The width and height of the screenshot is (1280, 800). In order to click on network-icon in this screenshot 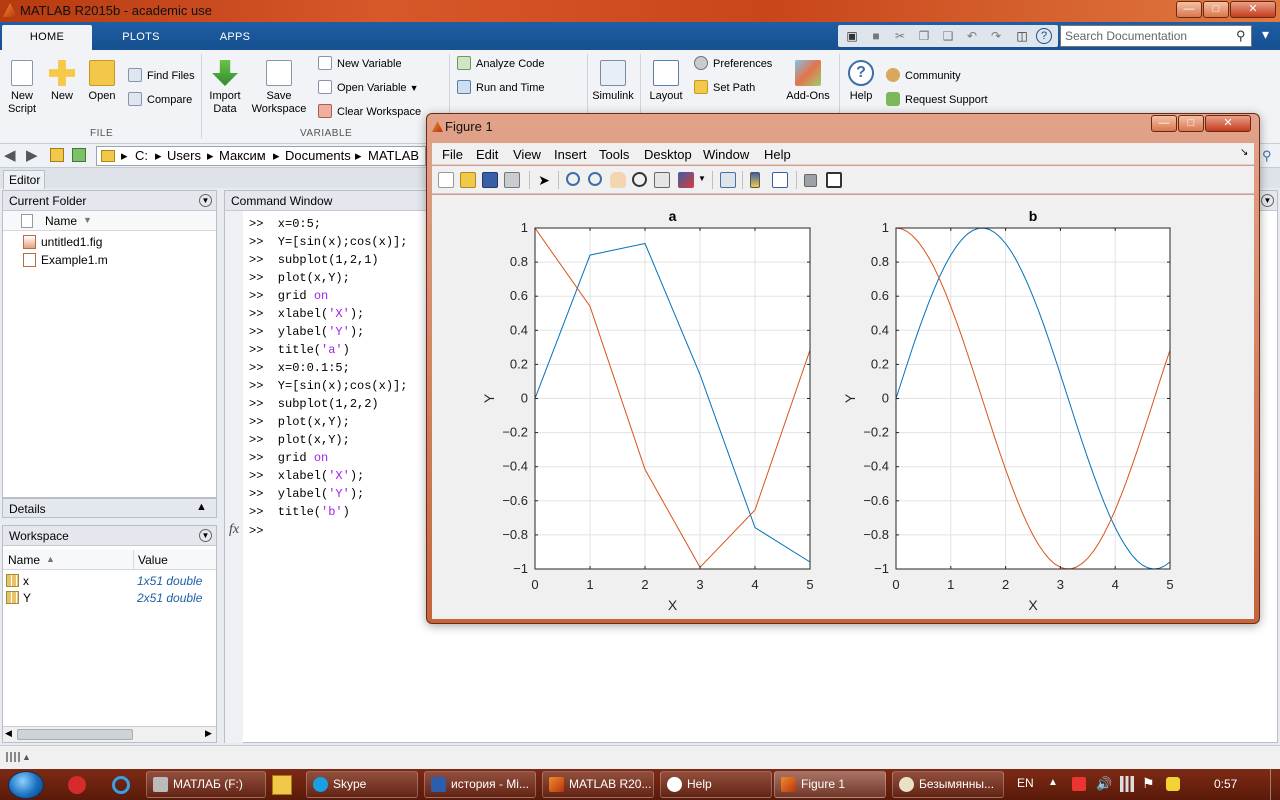, I will do `click(1127, 784)`.